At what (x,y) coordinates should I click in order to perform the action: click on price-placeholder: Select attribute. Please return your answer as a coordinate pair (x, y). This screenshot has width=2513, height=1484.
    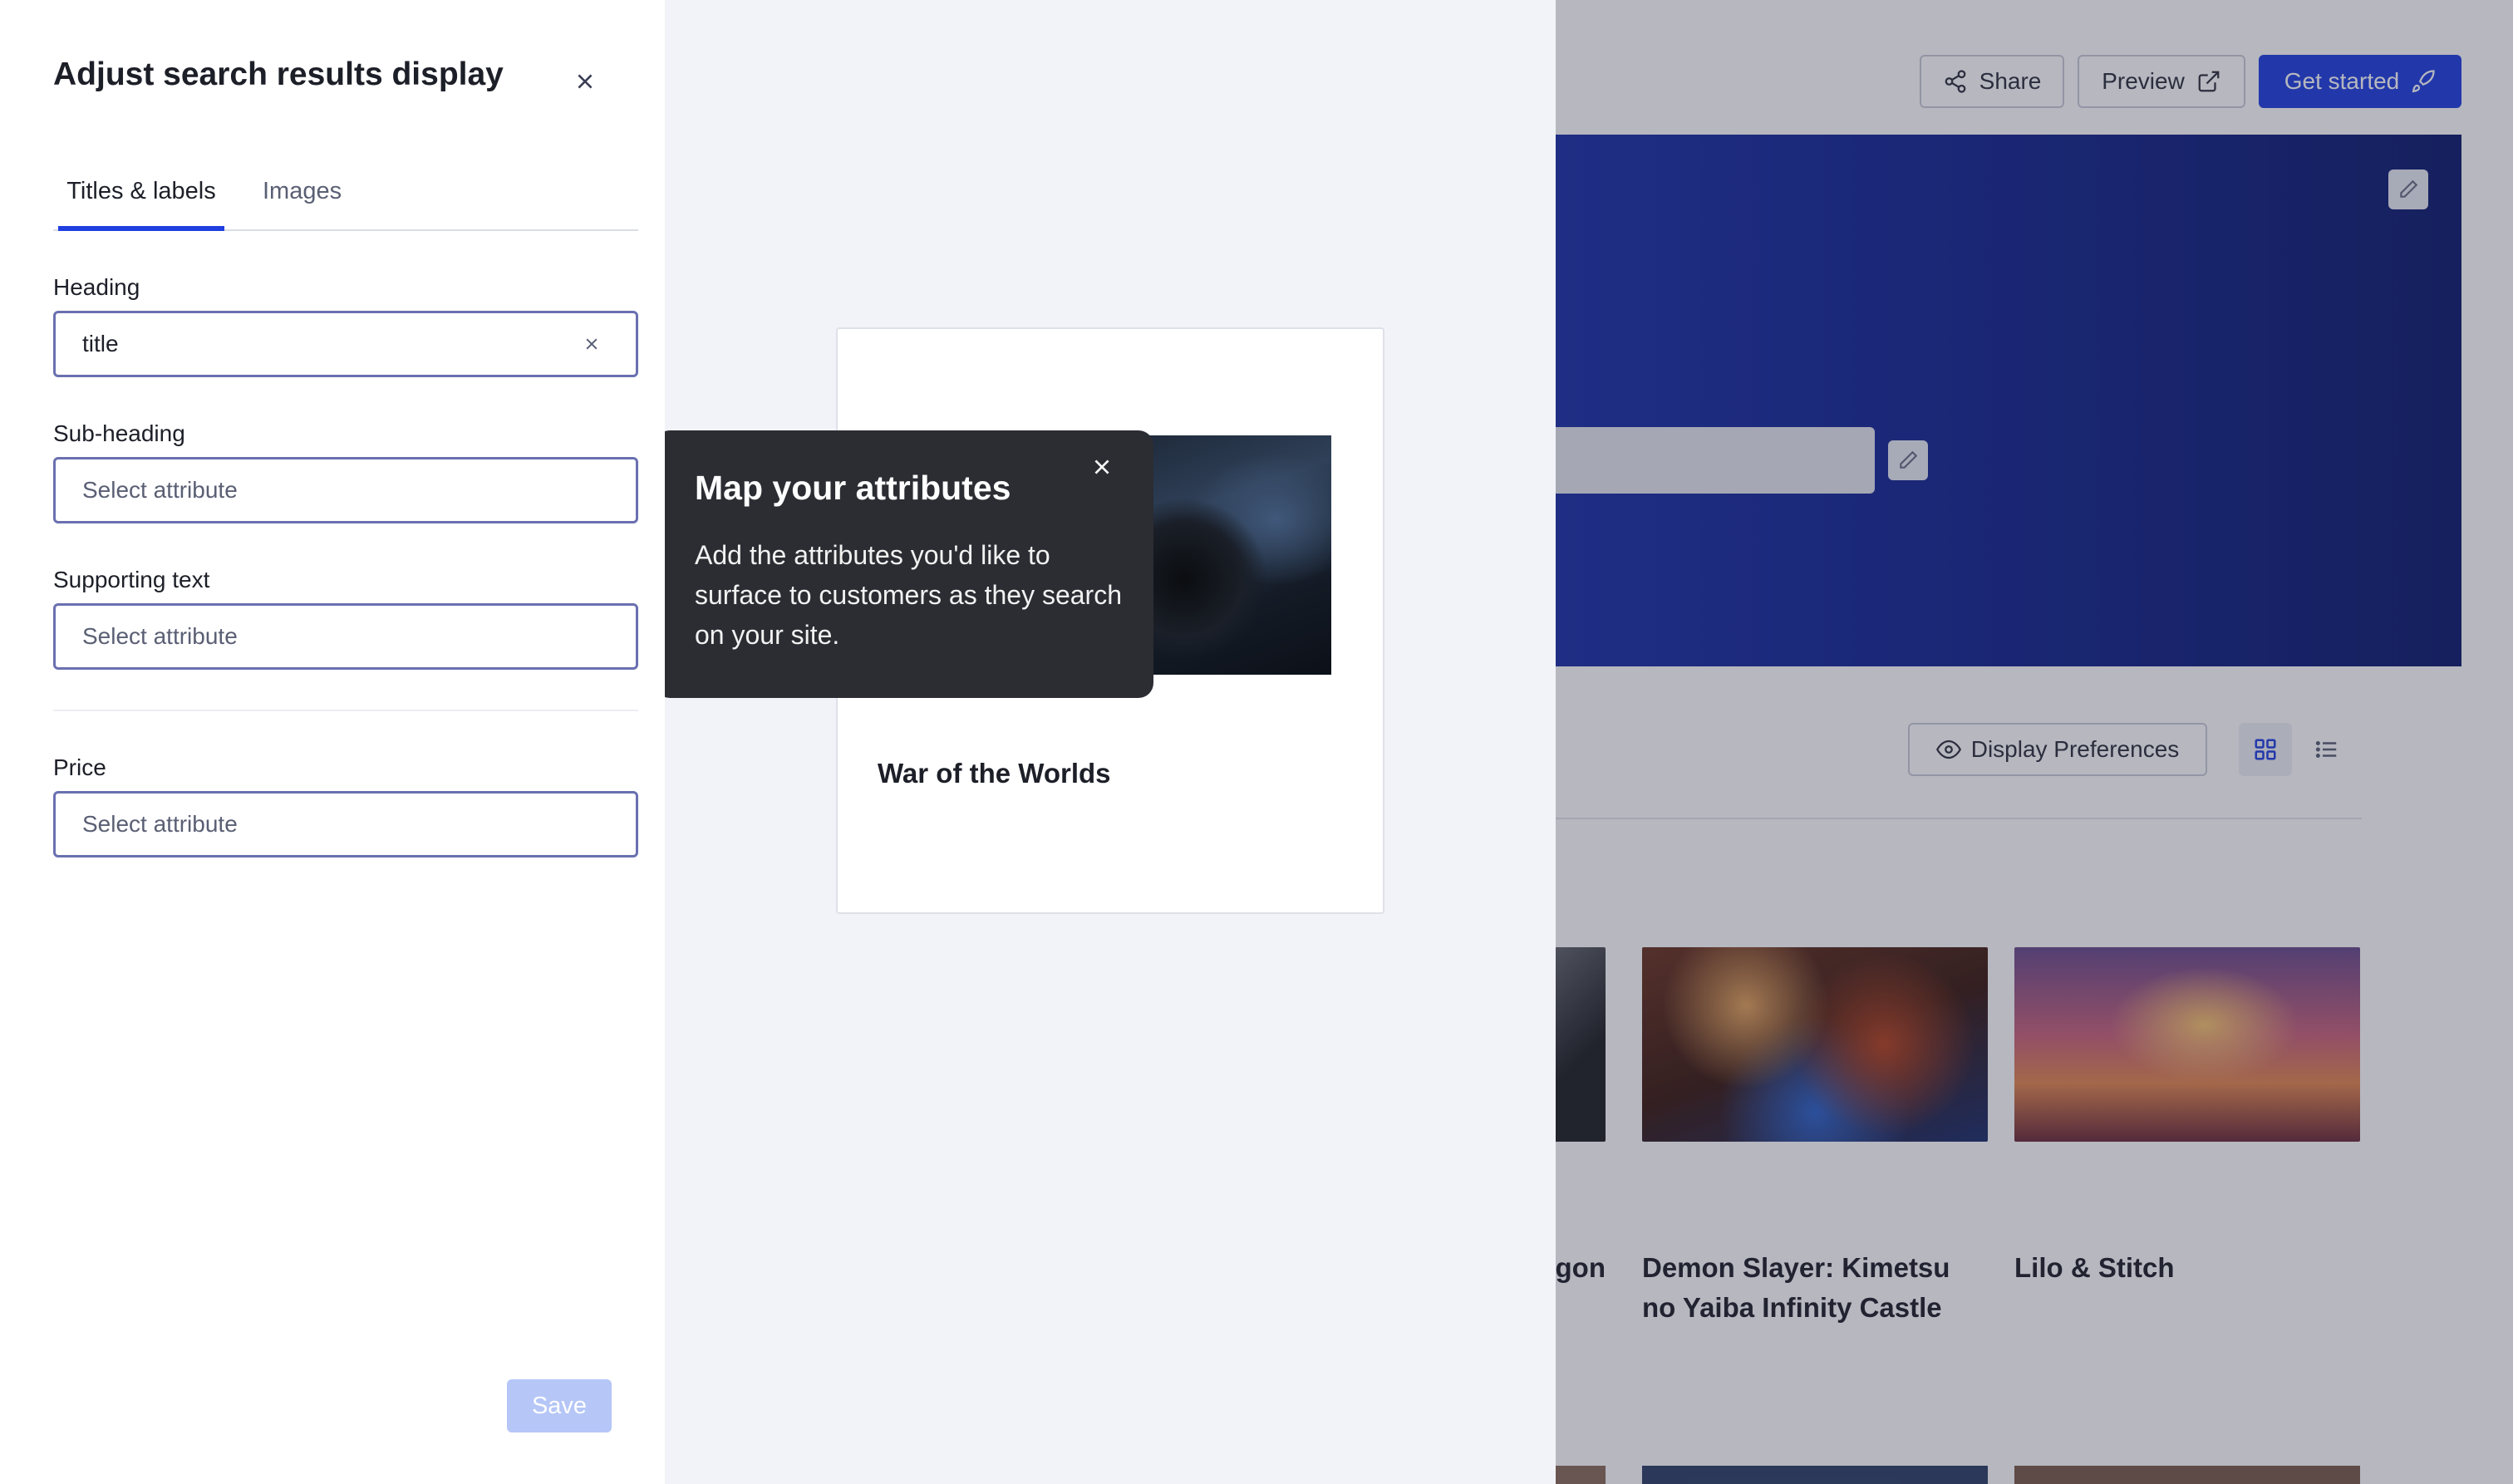
    Looking at the image, I should click on (160, 824).